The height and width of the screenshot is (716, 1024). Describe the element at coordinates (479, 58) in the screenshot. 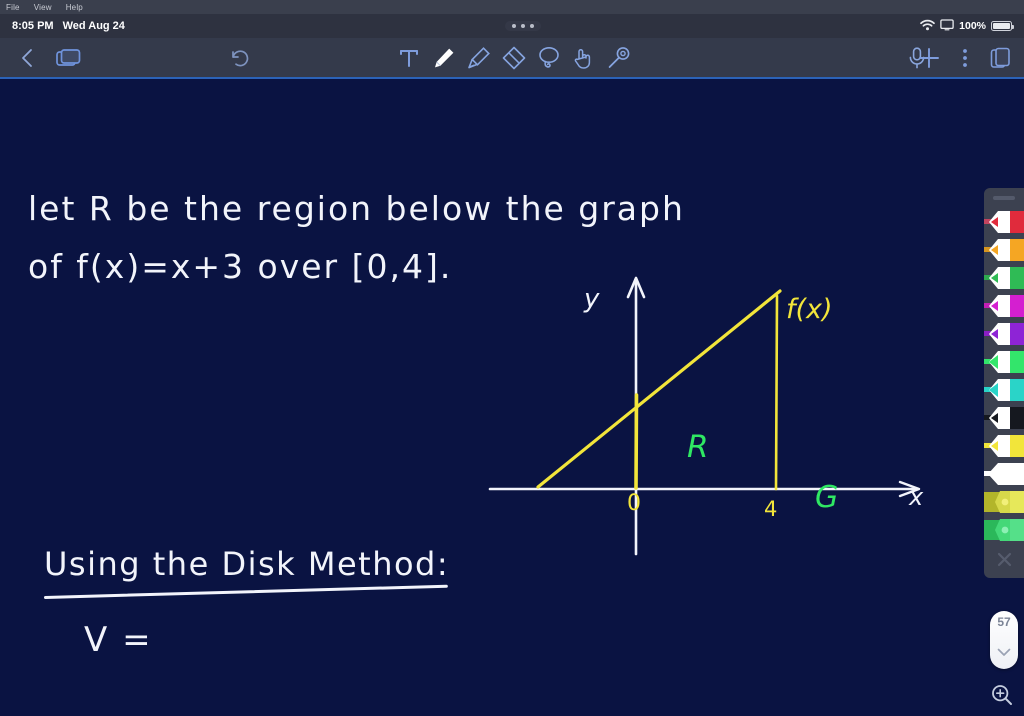

I see `highlighter-tool` at that location.